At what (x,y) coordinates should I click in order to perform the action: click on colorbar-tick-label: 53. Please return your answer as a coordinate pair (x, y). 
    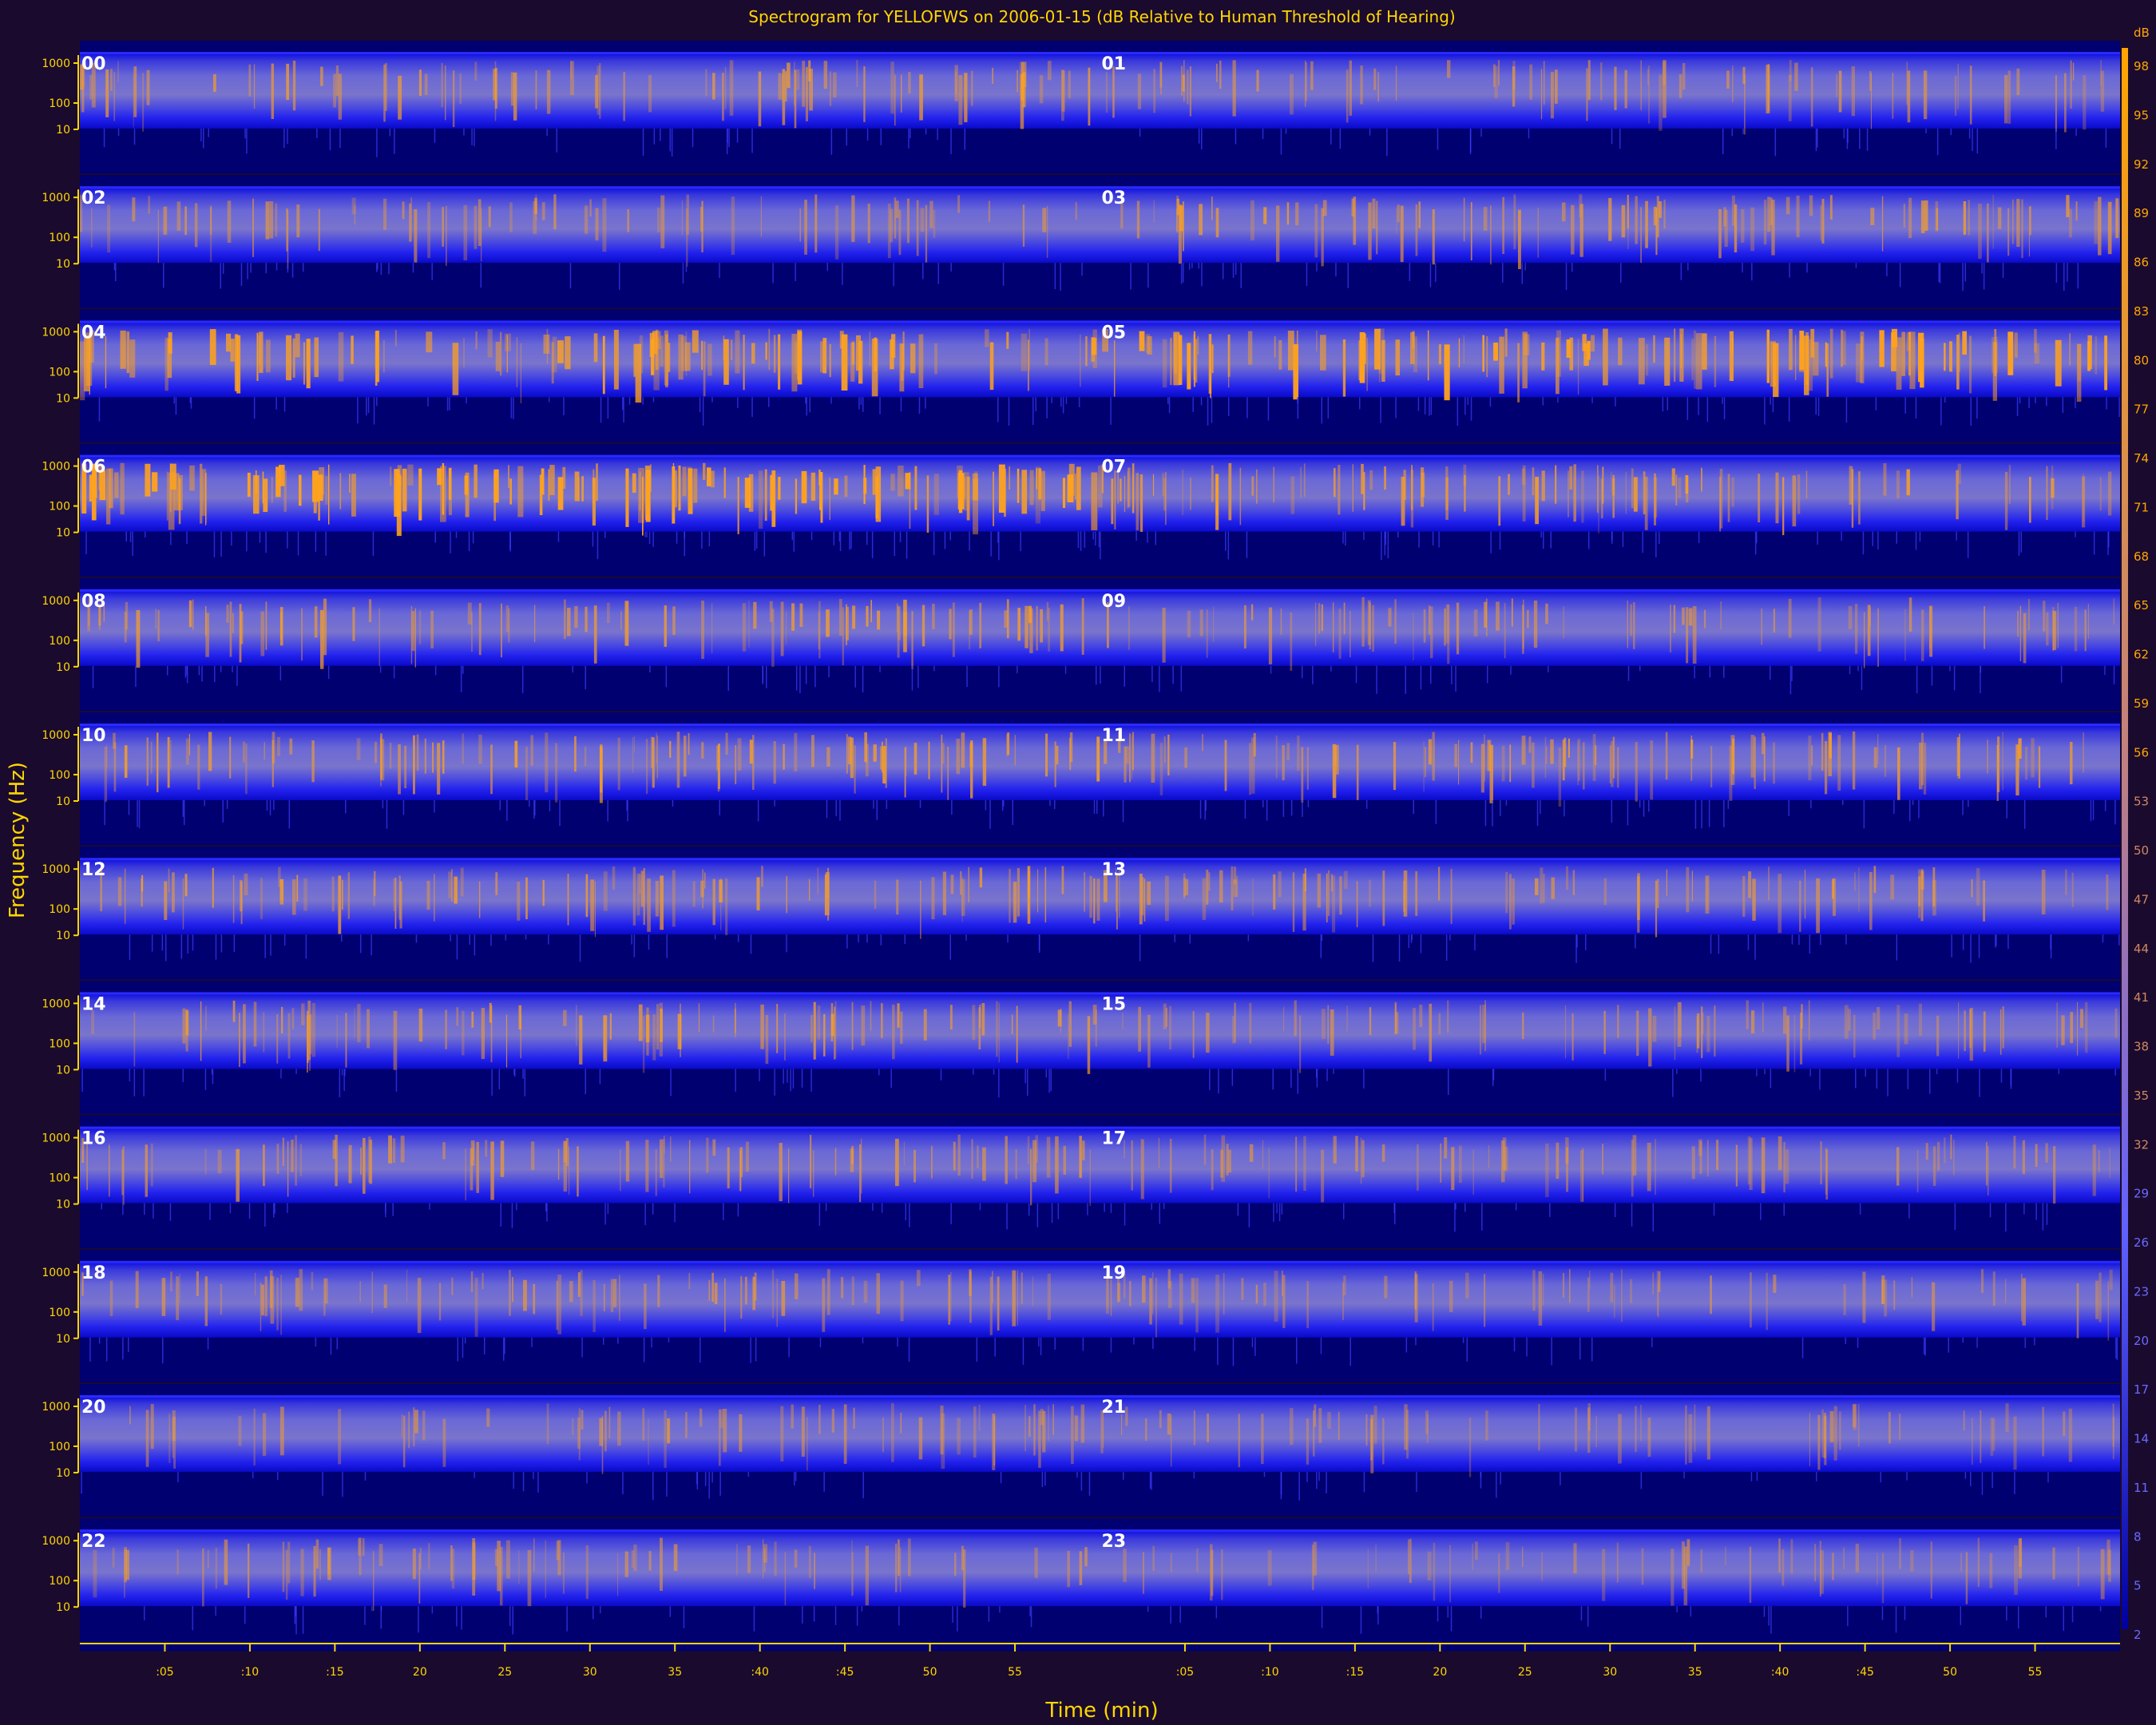
    Looking at the image, I should click on (2141, 802).